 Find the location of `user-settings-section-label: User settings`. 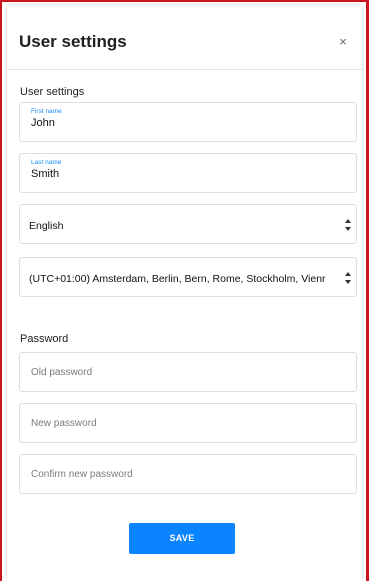

user-settings-section-label: User settings is located at coordinates (52, 92).